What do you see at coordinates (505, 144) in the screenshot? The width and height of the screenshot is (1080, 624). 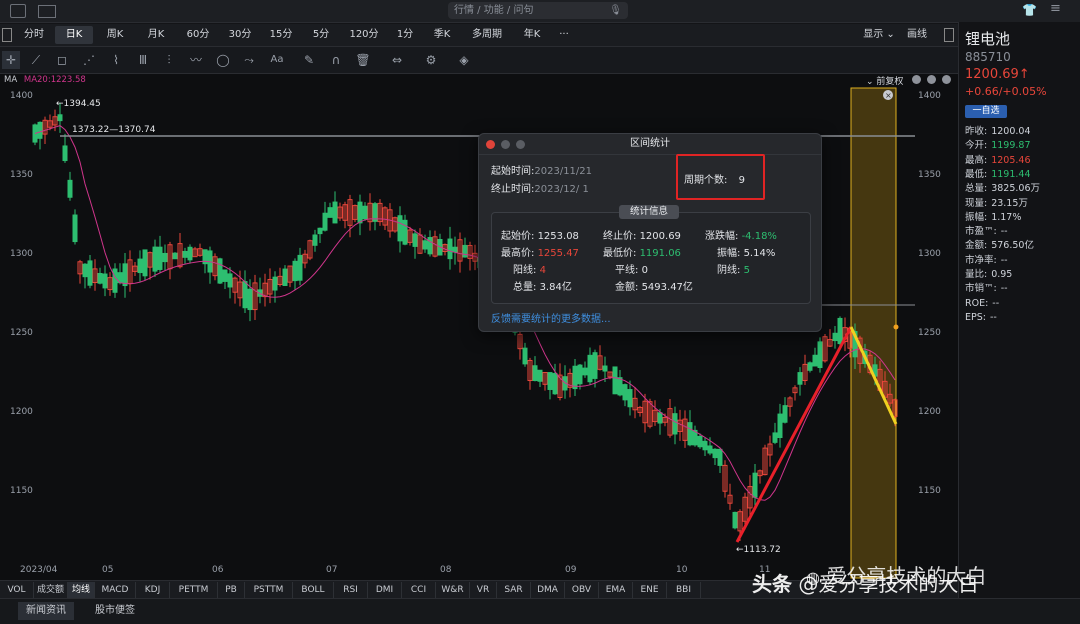 I see `minimize-dot-icon` at bounding box center [505, 144].